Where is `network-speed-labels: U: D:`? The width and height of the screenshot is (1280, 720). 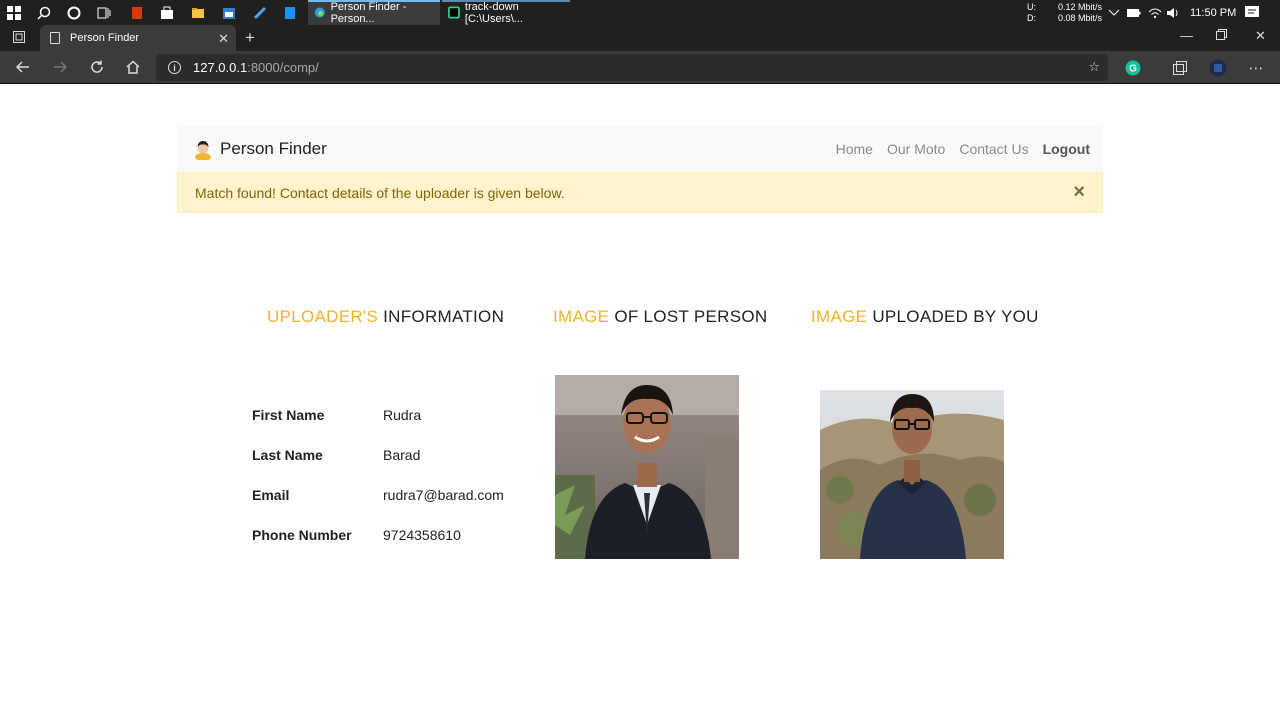 network-speed-labels: U: D: is located at coordinates (1031, 12).